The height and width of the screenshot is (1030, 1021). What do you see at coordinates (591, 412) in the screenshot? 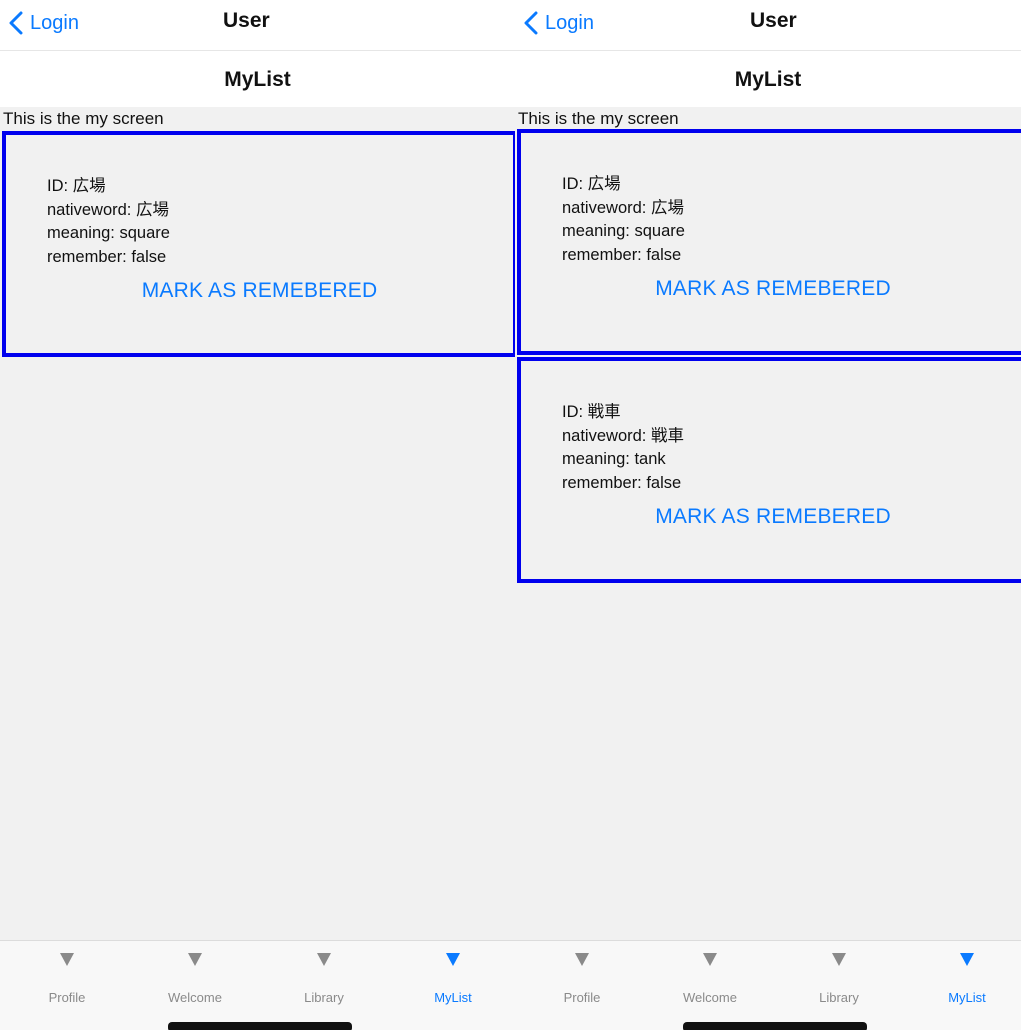
I see `word-id: ID: 戦車` at bounding box center [591, 412].